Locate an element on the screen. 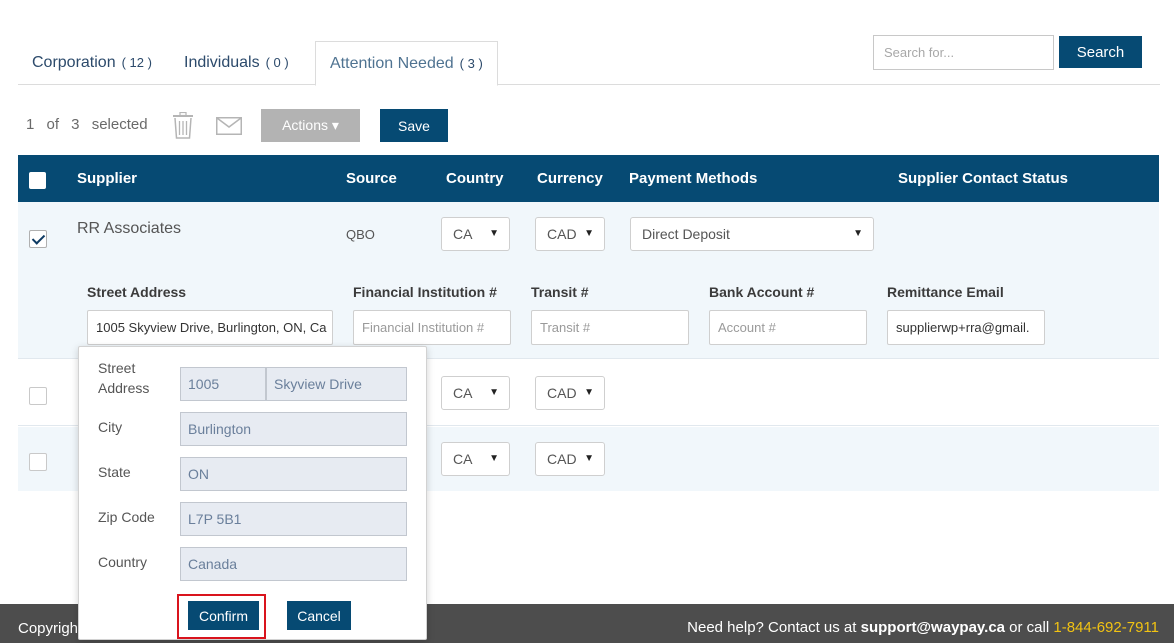 This screenshot has height=643, width=1174. bank-account-input: Account # is located at coordinates (788, 327).